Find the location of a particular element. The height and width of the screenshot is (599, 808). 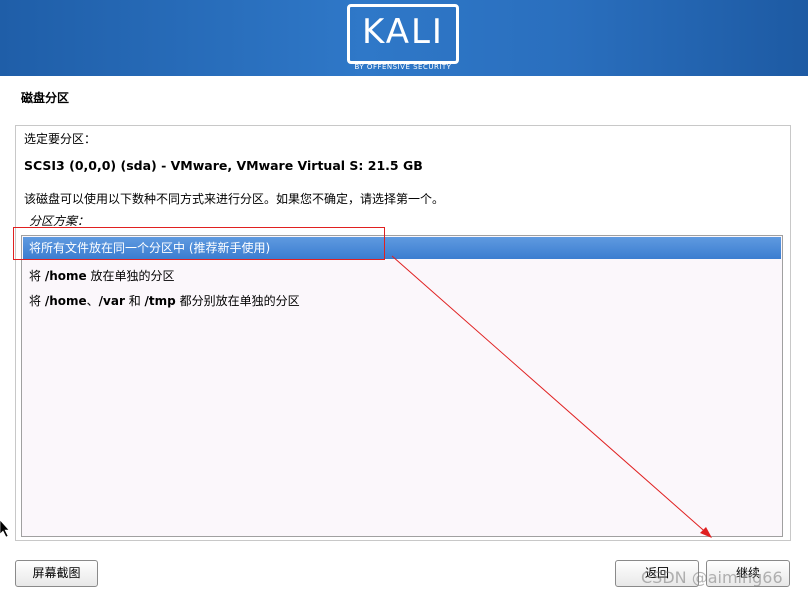

kali-logo: KALI BY OFFENSIVE SECURITY is located at coordinates (403, 39).